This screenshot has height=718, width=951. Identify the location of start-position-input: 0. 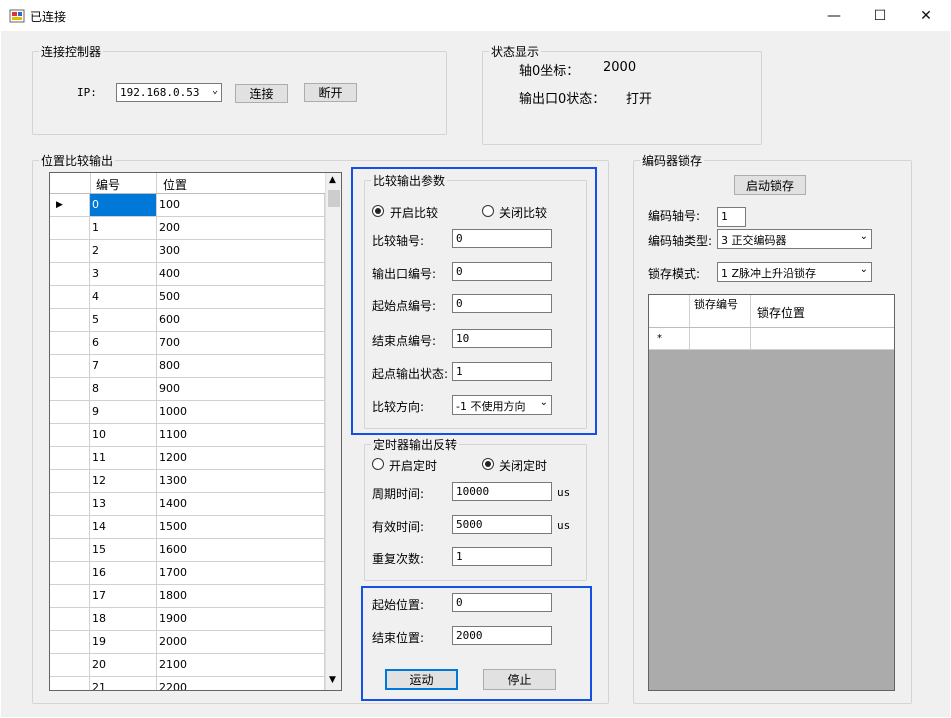
(502, 602).